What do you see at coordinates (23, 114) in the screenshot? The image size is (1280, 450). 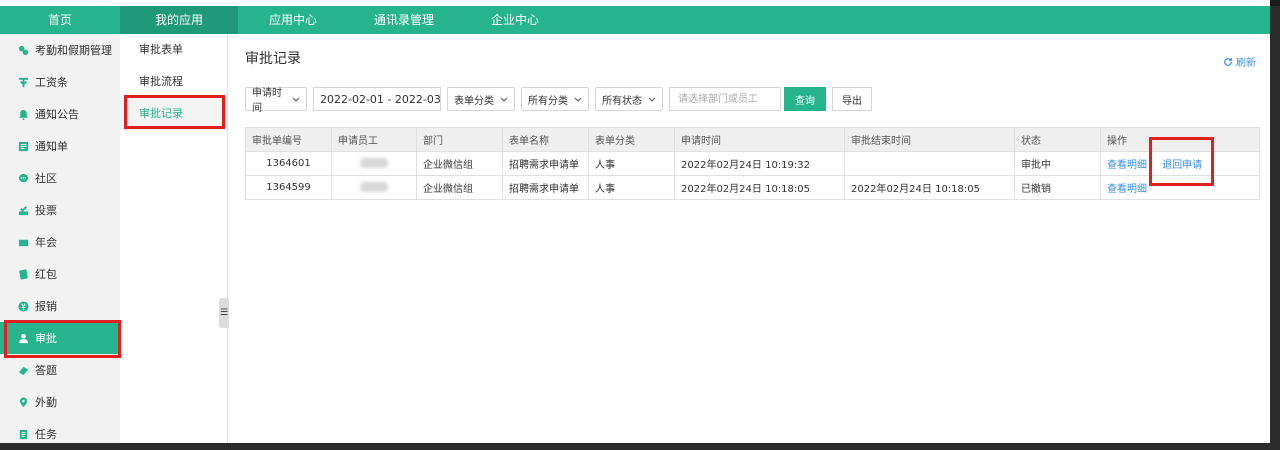 I see `bell-icon` at bounding box center [23, 114].